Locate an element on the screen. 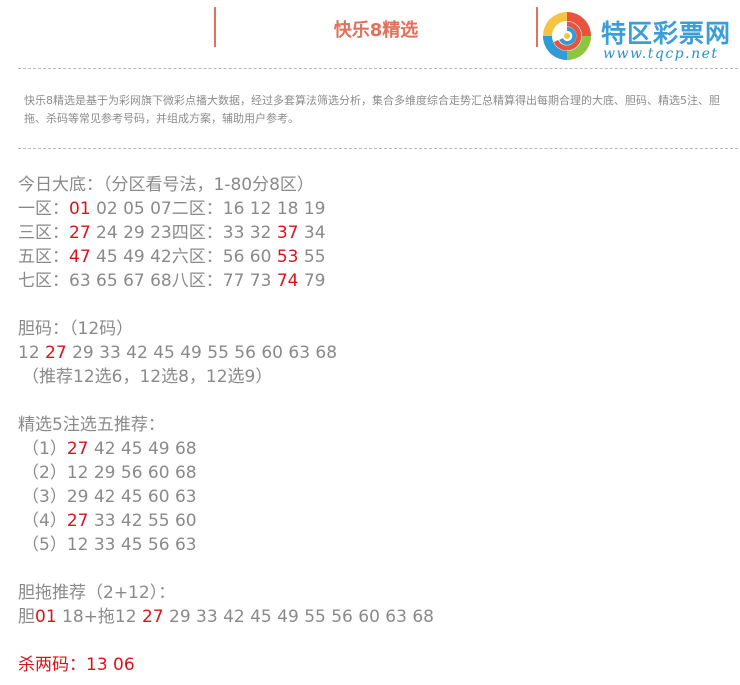 Image resolution: width=740 pixels, height=685 pixels. number-text: 一区： is located at coordinates (43, 209).